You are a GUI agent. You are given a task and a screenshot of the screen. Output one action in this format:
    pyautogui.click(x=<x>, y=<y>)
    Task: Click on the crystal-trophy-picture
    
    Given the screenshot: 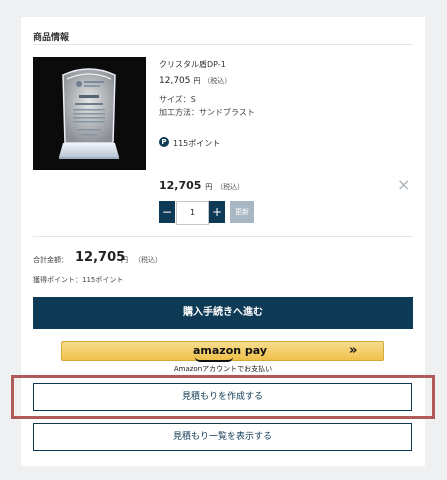 What is the action you would take?
    pyautogui.click(x=89, y=113)
    